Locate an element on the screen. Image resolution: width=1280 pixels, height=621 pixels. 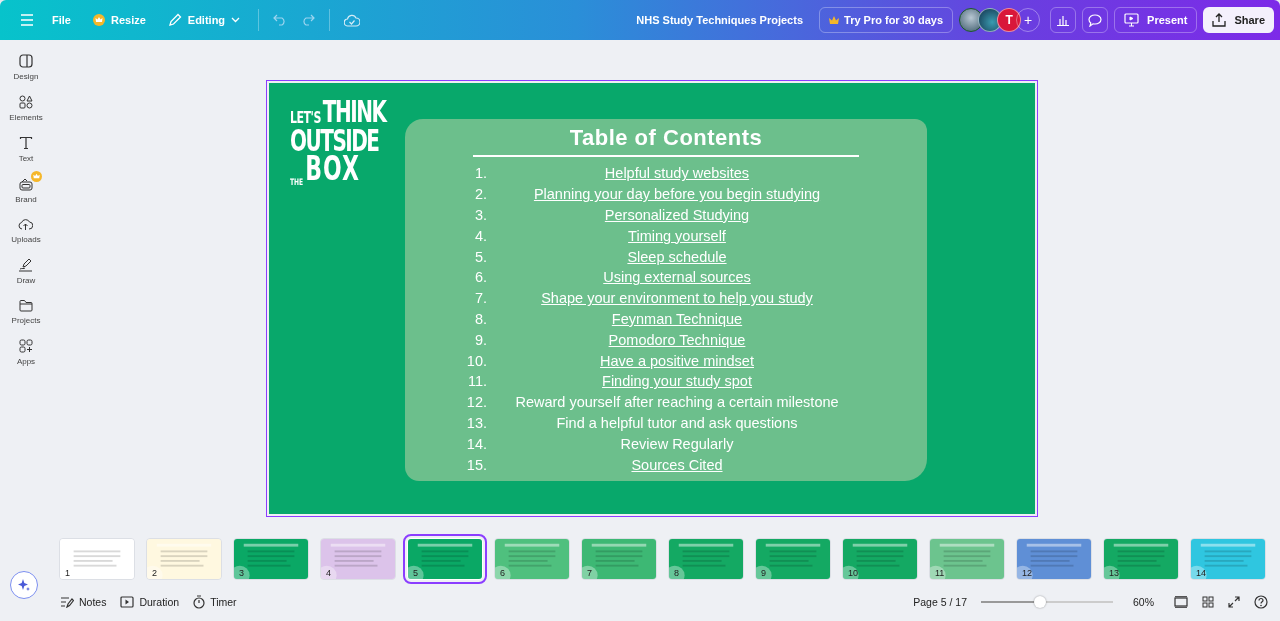
avatar: T is located at coordinates (1009, 20).